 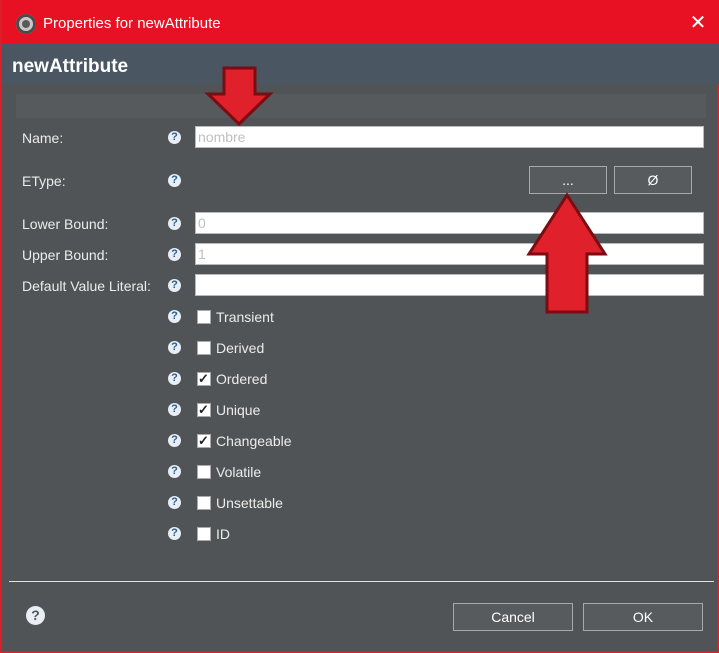 What do you see at coordinates (239, 96) in the screenshot?
I see `red-arrow-down-icon` at bounding box center [239, 96].